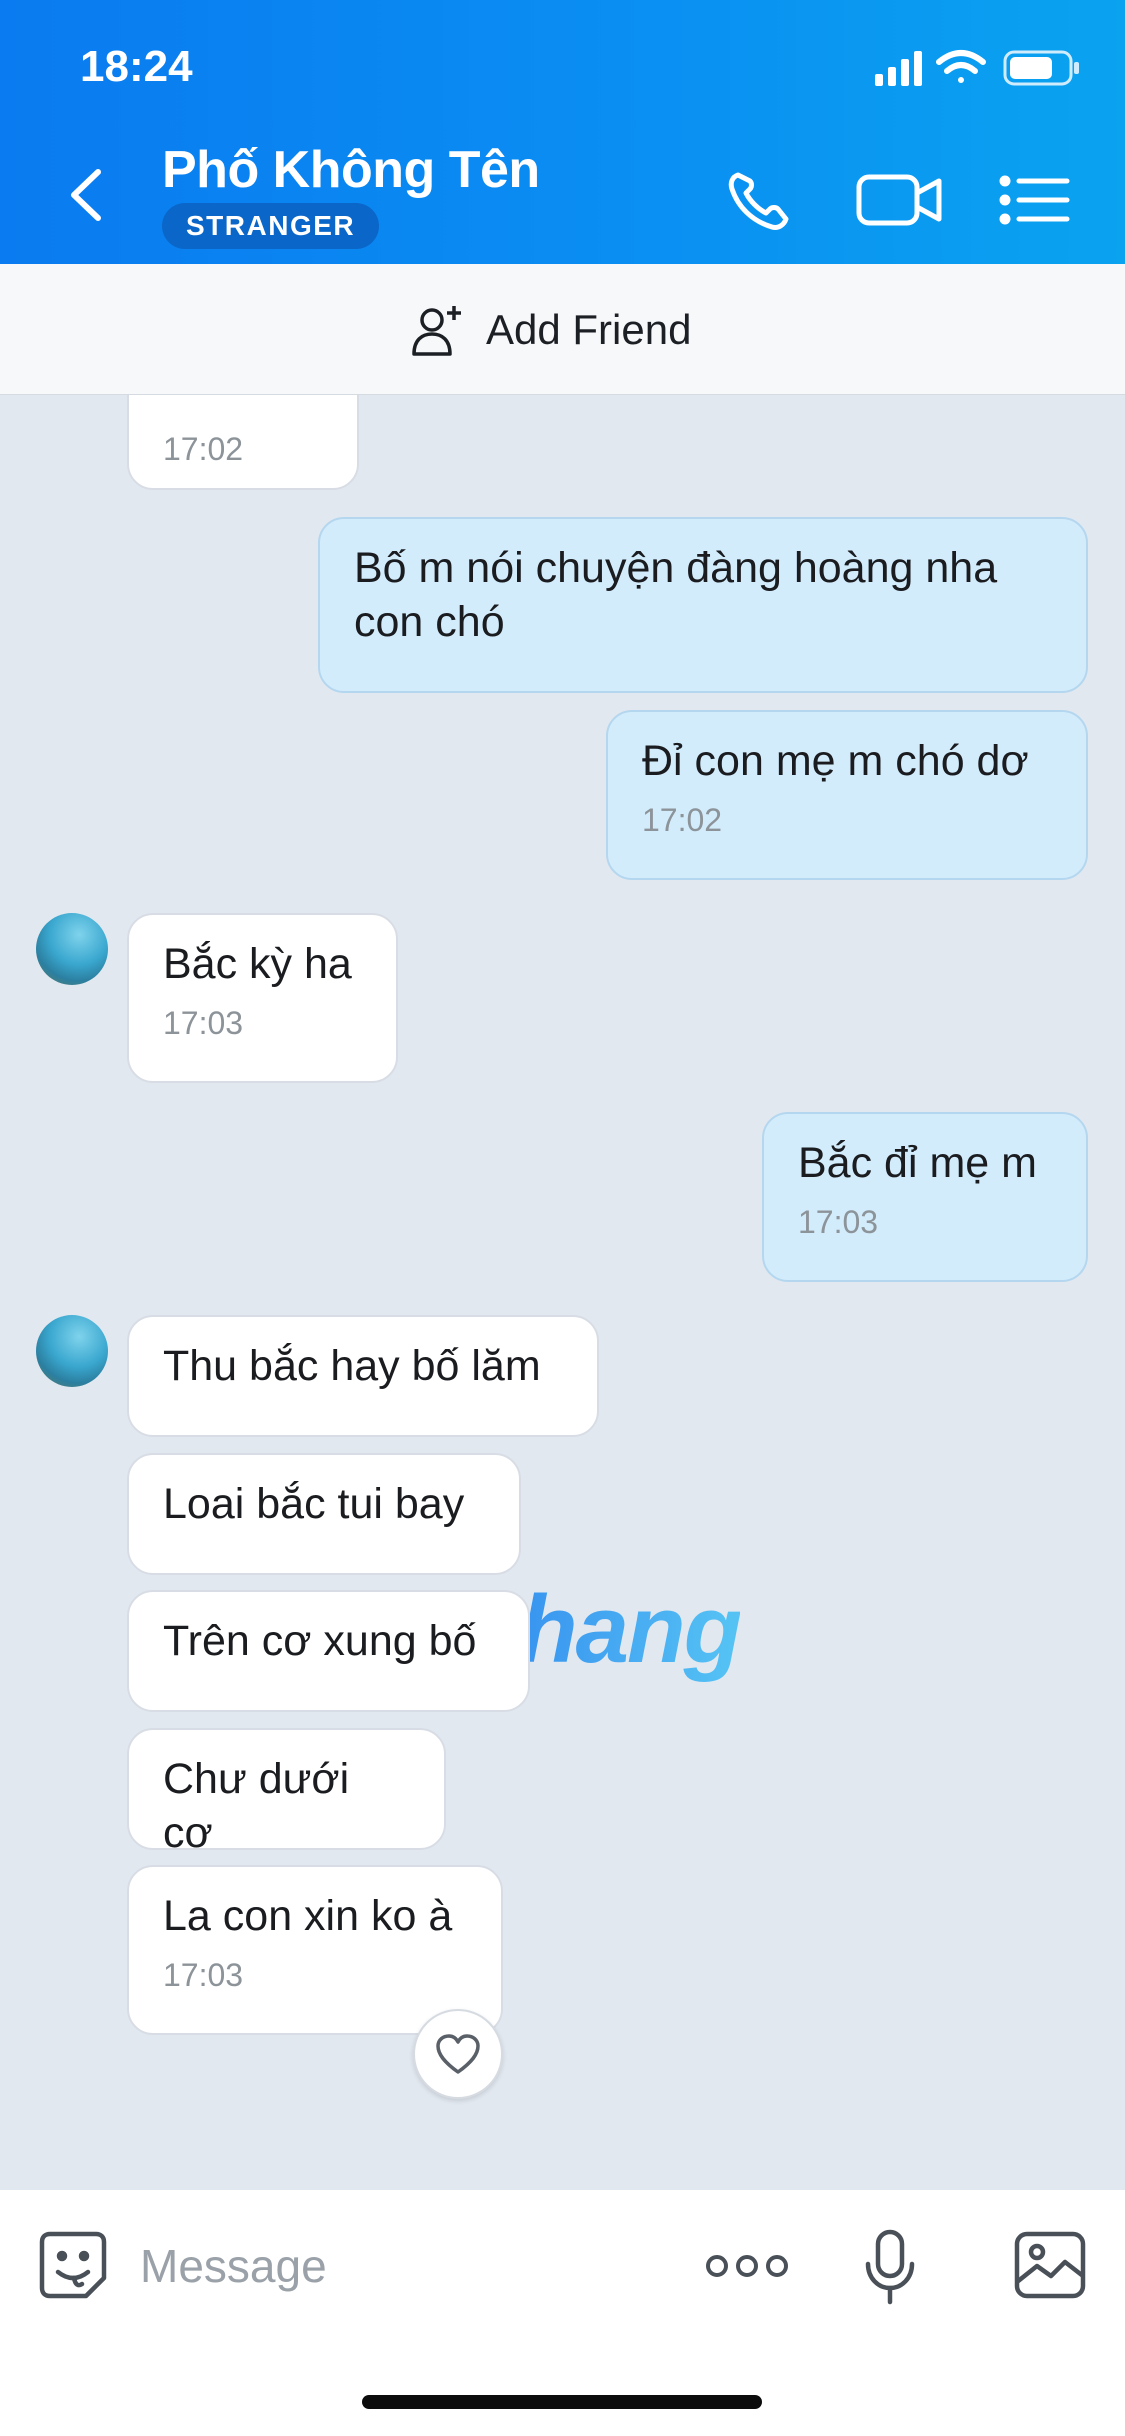 Image resolution: width=1125 pixels, height=2436 pixels. Describe the element at coordinates (352, 1366) in the screenshot. I see `message-text: Thu bắc hay bố lăm` at that location.